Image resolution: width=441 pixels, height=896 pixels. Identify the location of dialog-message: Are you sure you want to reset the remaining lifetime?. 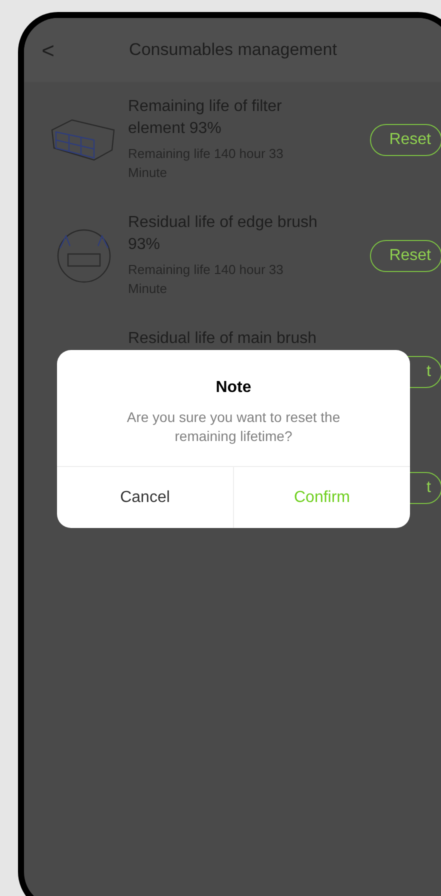
(234, 427).